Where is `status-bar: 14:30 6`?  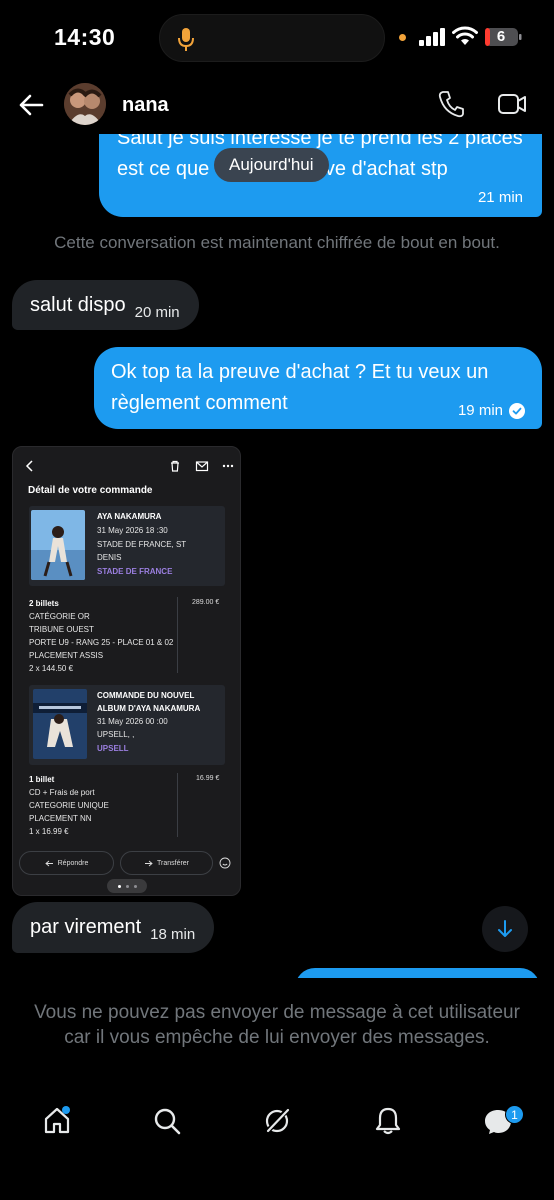
status-bar: 14:30 6 is located at coordinates (277, 38).